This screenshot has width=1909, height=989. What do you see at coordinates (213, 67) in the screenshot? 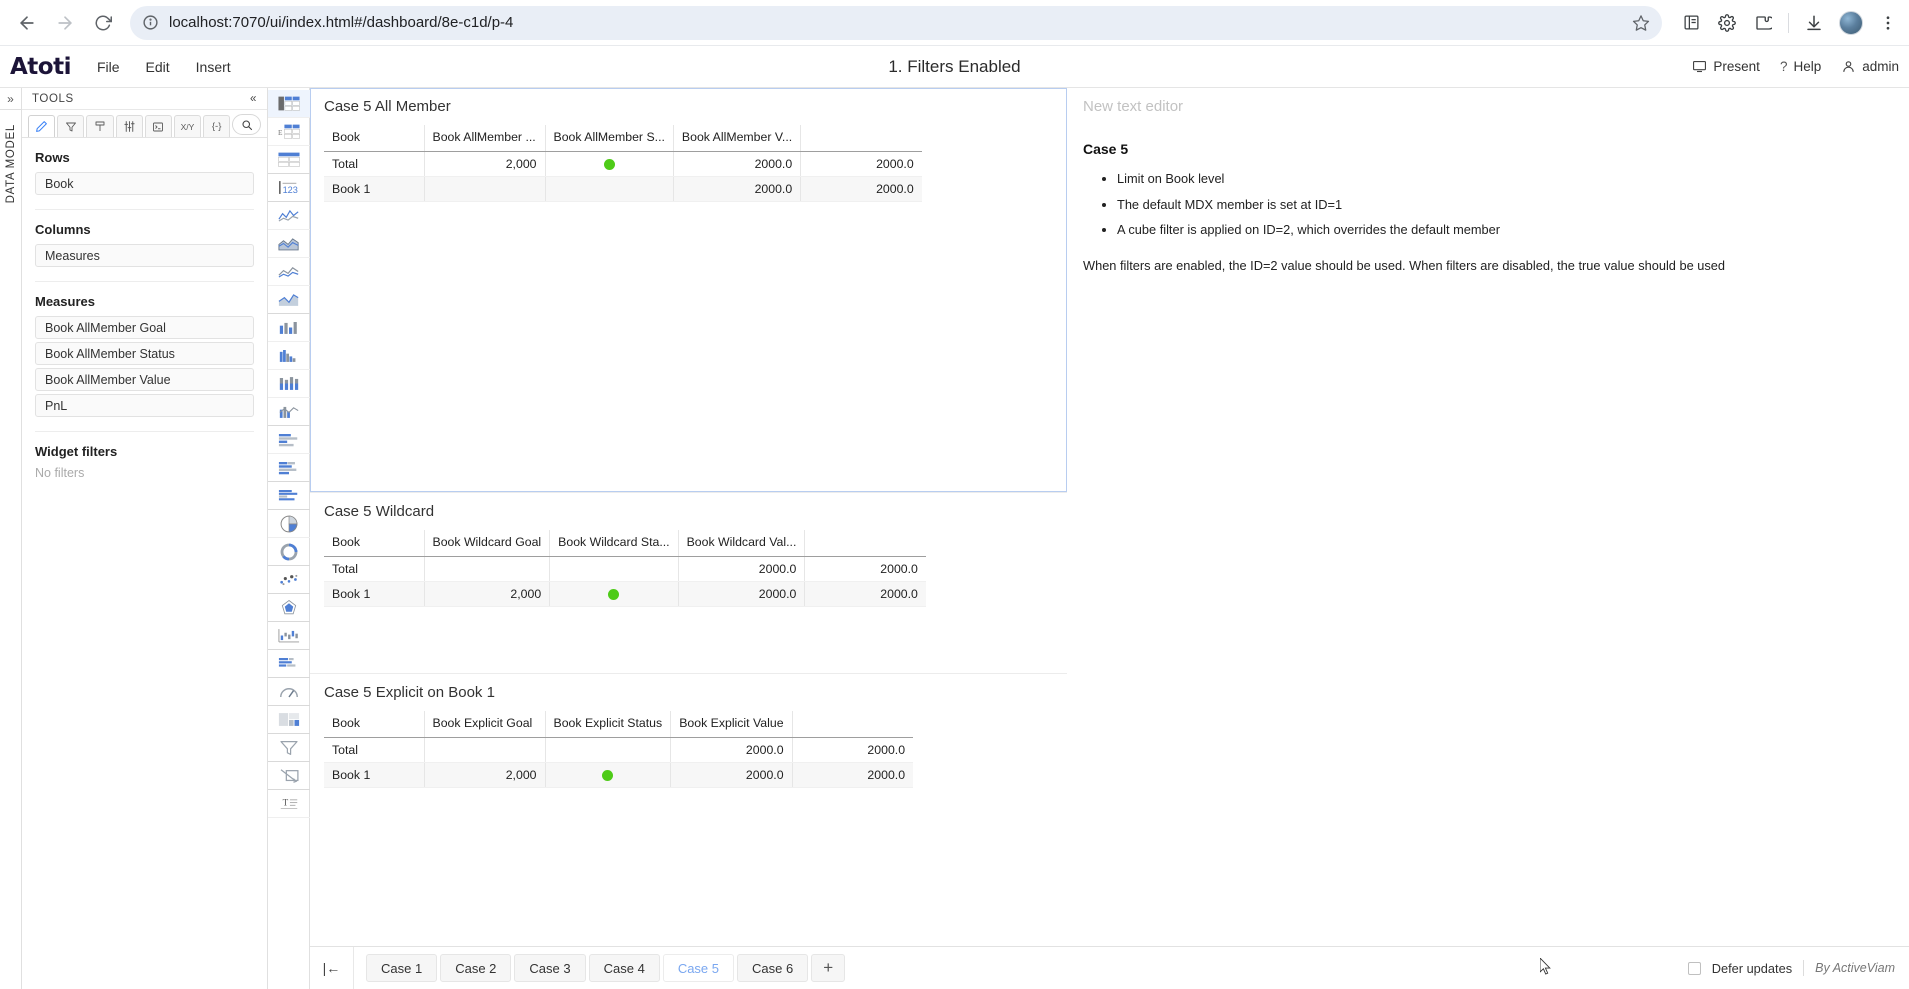
I see `menu-insert: Insert` at bounding box center [213, 67].